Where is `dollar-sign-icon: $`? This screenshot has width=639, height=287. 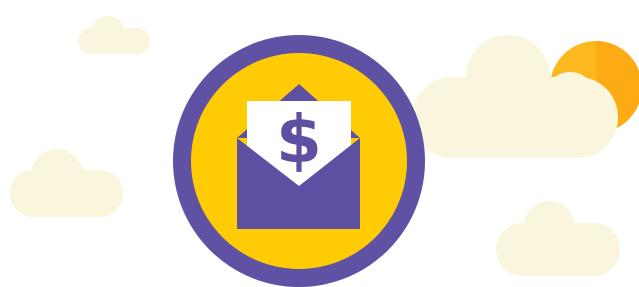 dollar-sign-icon: $ is located at coordinates (299, 139).